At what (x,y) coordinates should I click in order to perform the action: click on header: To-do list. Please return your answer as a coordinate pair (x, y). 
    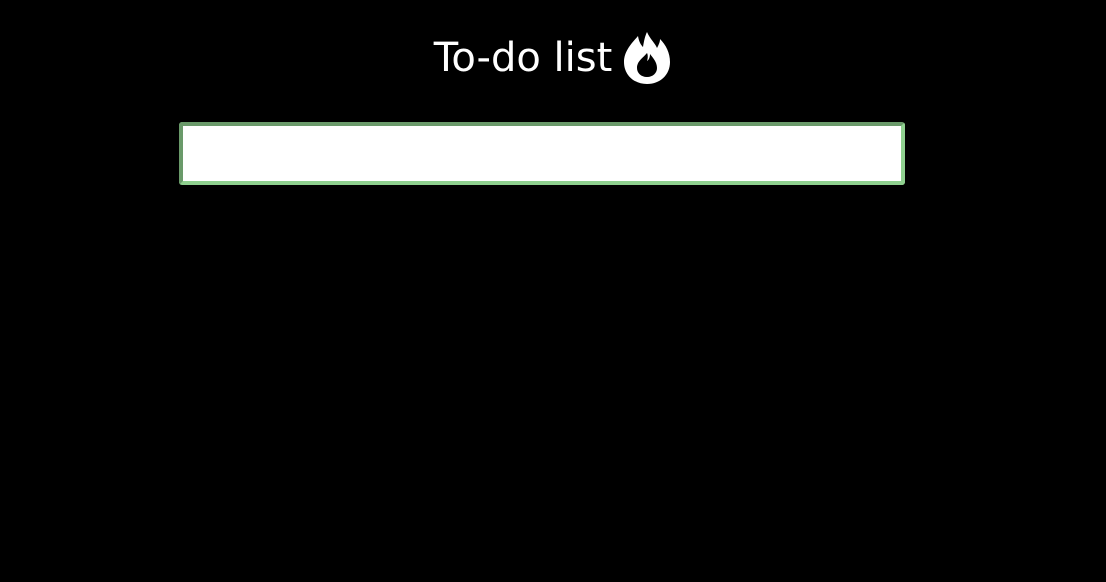
    Looking at the image, I should click on (553, 58).